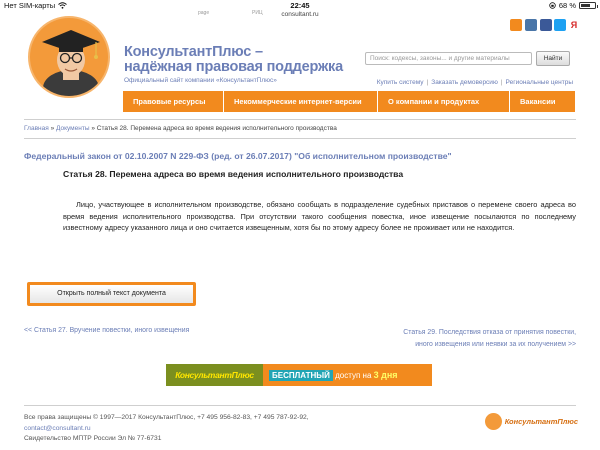 The width and height of the screenshot is (600, 450). Describe the element at coordinates (300, 138) in the screenshot. I see `breadcrumb-divider` at that location.